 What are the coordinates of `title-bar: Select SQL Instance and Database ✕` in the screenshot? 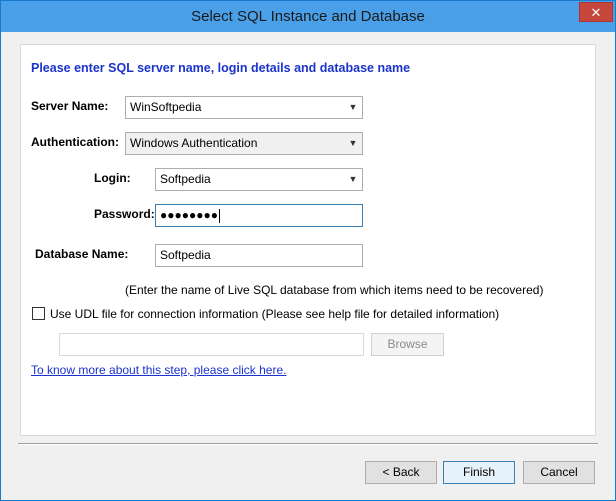 It's located at (308, 16).